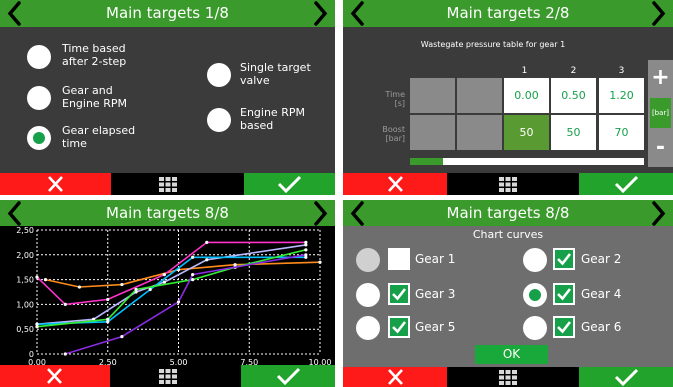 This screenshot has width=673, height=387. What do you see at coordinates (395, 99) in the screenshot?
I see `row-label-time: Time [s]` at bounding box center [395, 99].